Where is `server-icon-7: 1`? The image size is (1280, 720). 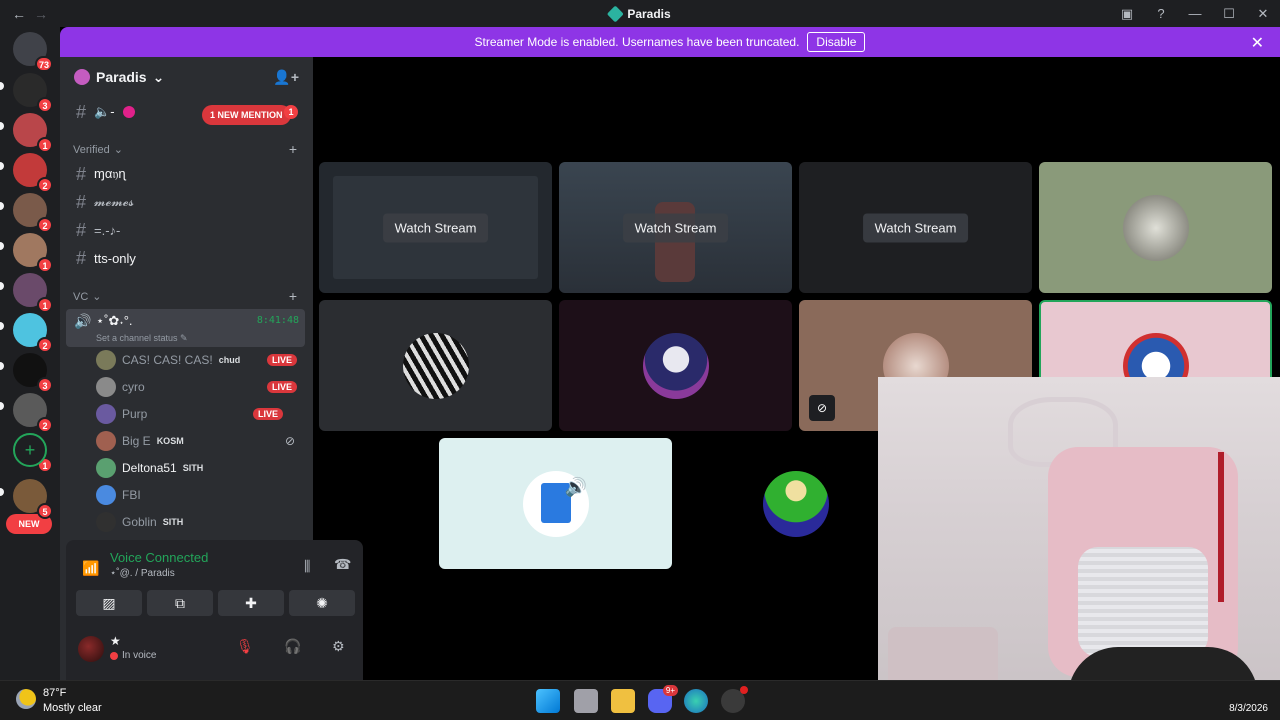 server-icon-7: 1 is located at coordinates (33, 293).